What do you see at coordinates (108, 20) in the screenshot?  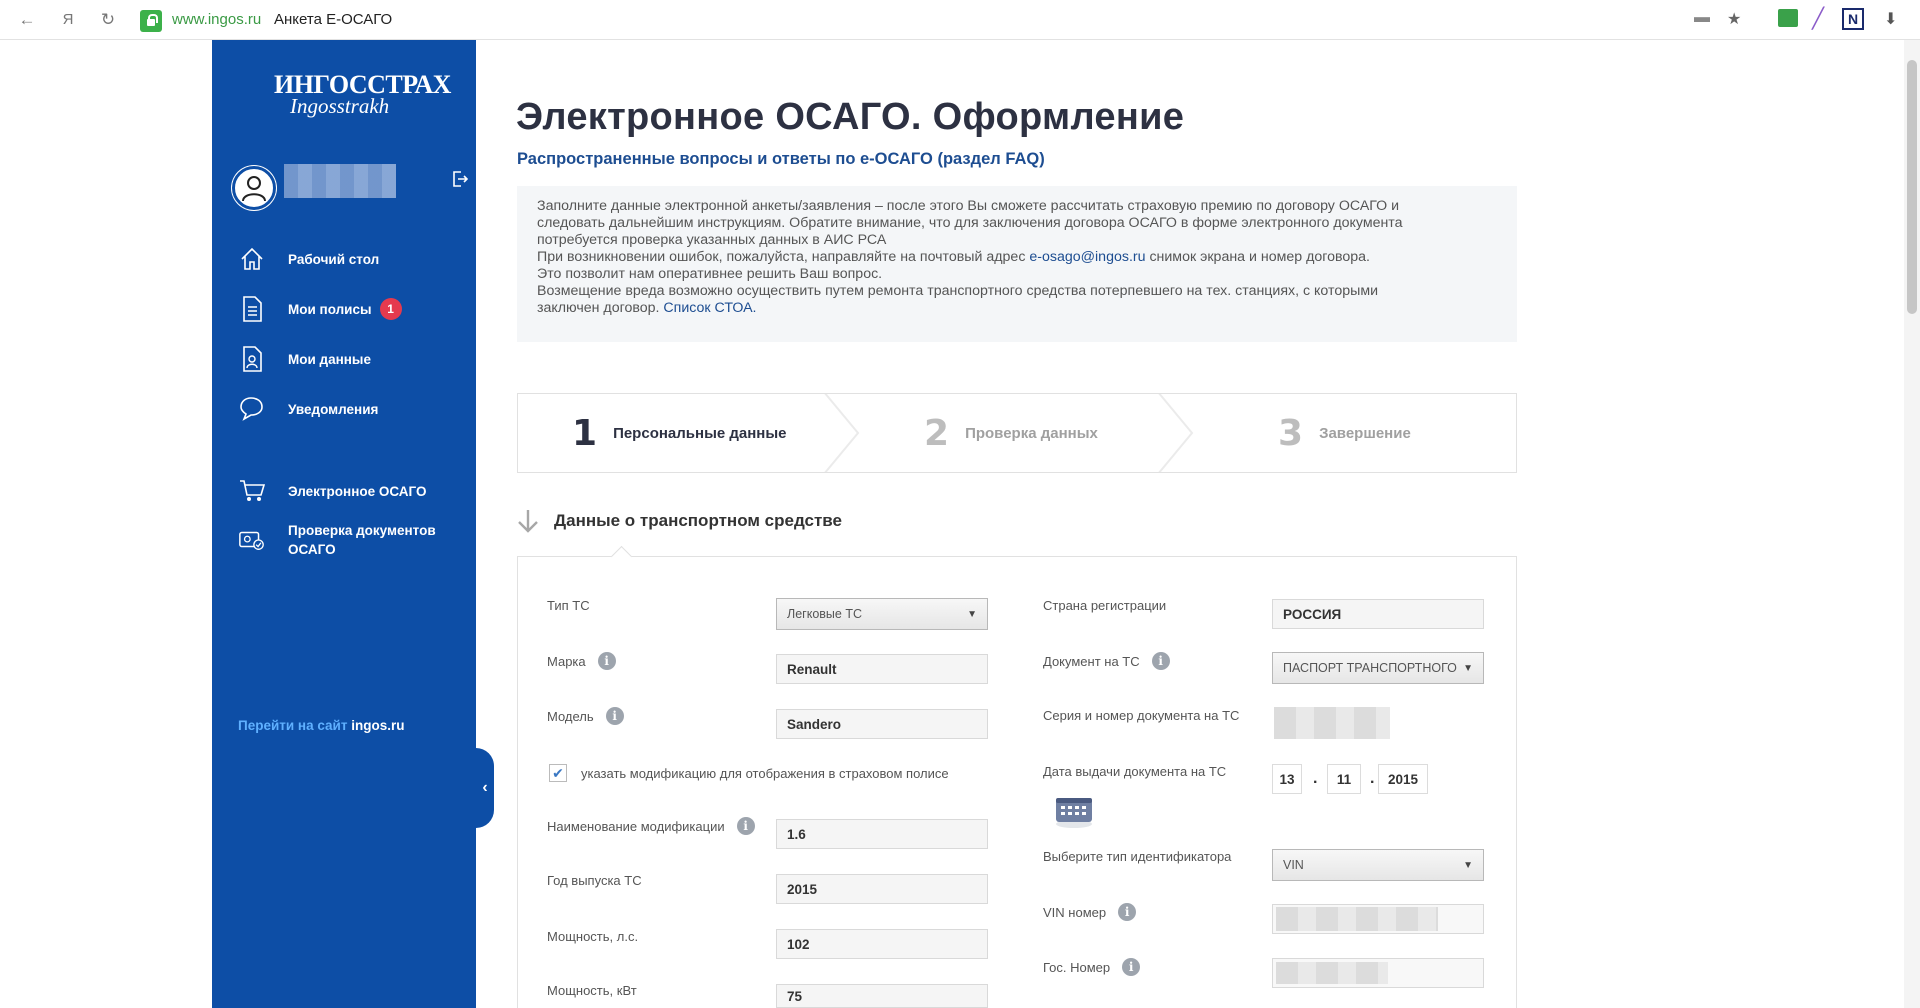 I see `reload-icon: ↻` at bounding box center [108, 20].